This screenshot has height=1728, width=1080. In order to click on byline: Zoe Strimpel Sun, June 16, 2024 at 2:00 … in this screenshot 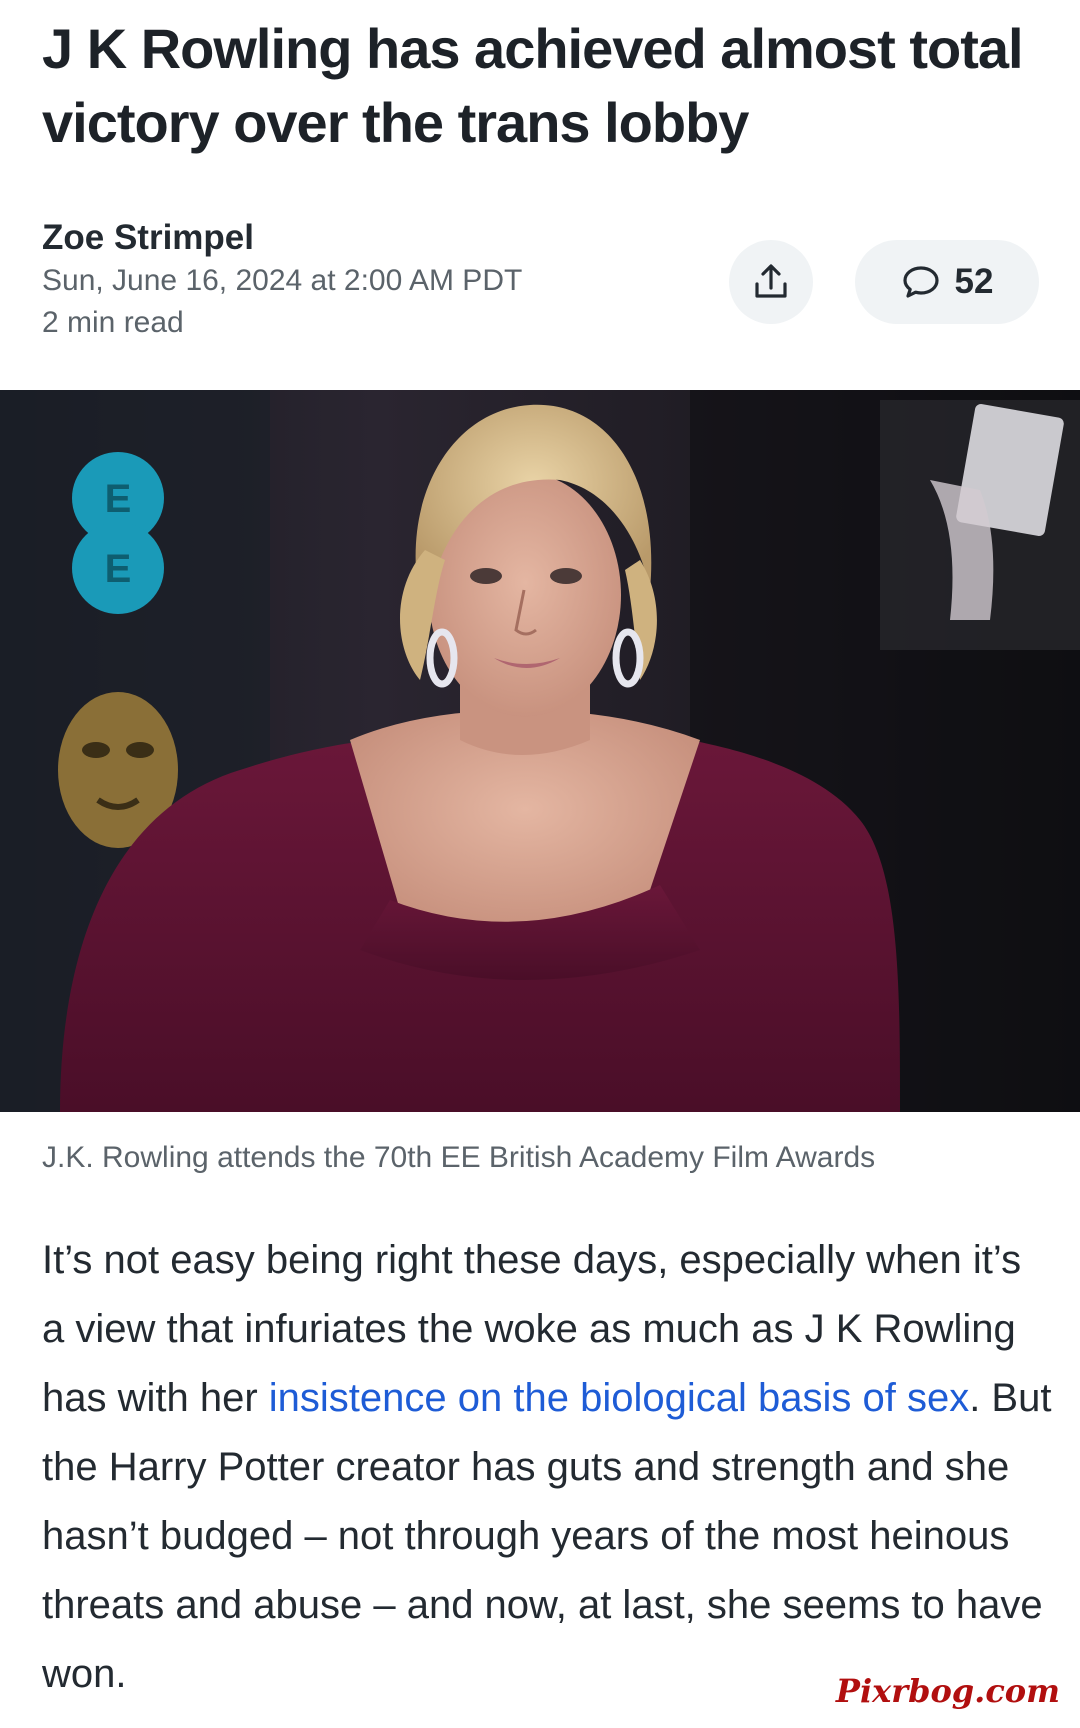, I will do `click(282, 280)`.